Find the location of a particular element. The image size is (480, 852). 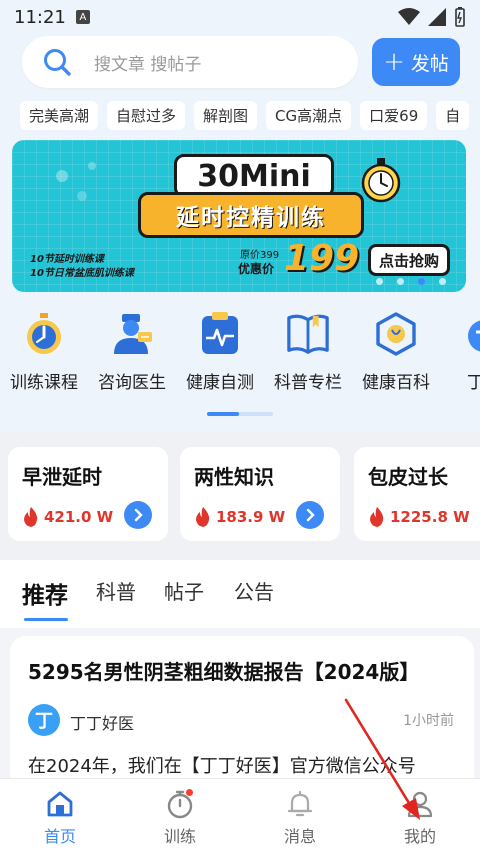

quick-item-label: 科普专栏 is located at coordinates (308, 383).